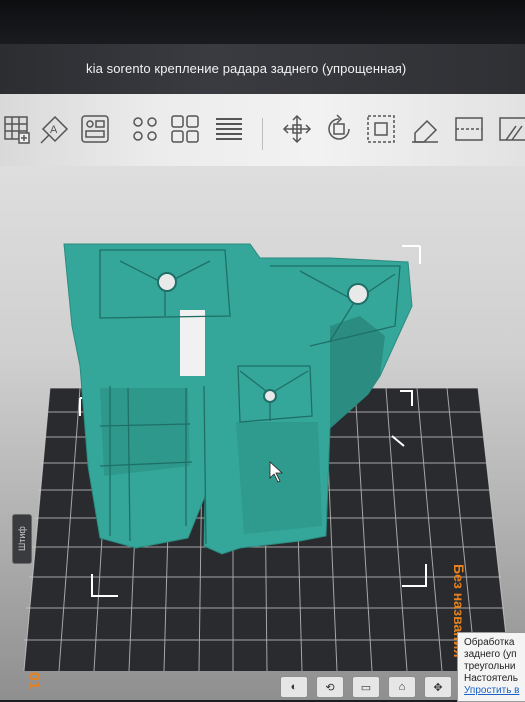 The width and height of the screenshot is (525, 702). I want to click on view-control-3: ▭, so click(366, 687).